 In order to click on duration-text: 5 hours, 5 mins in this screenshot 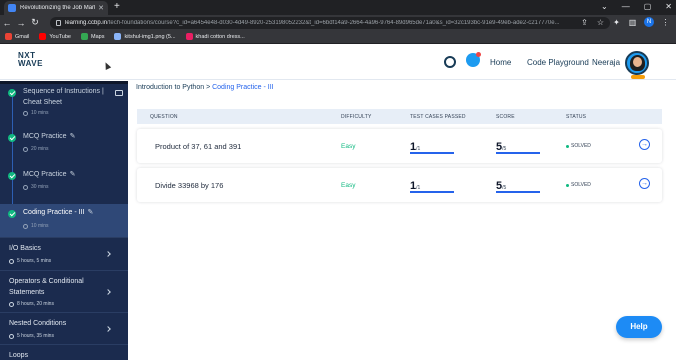, I will do `click(34, 261)`.